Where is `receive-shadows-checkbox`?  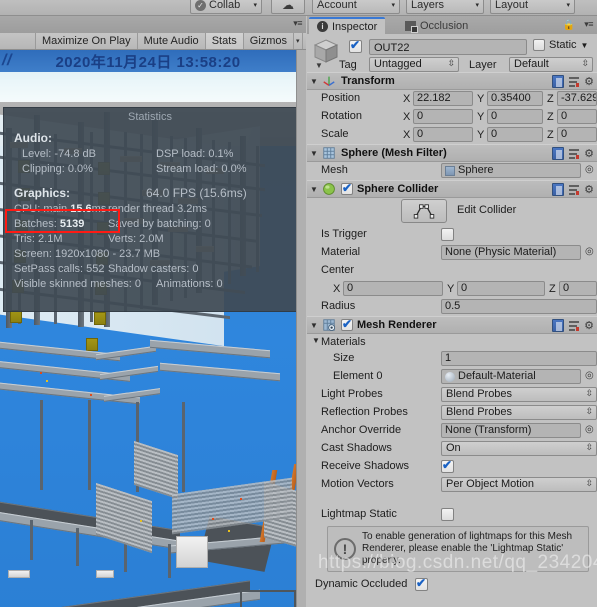 receive-shadows-checkbox is located at coordinates (447, 467).